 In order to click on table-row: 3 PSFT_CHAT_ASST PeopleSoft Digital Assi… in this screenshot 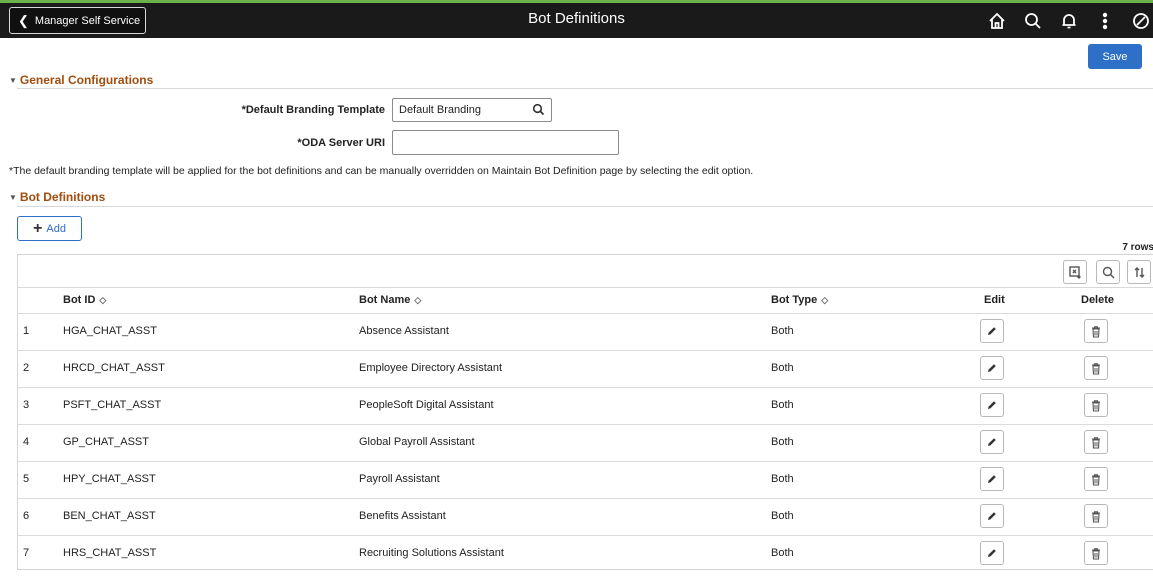, I will do `click(585, 405)`.